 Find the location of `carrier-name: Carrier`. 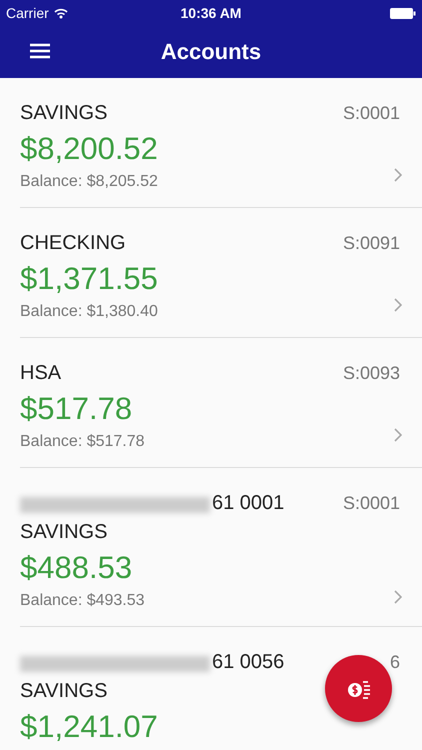

carrier-name: Carrier is located at coordinates (27, 13).